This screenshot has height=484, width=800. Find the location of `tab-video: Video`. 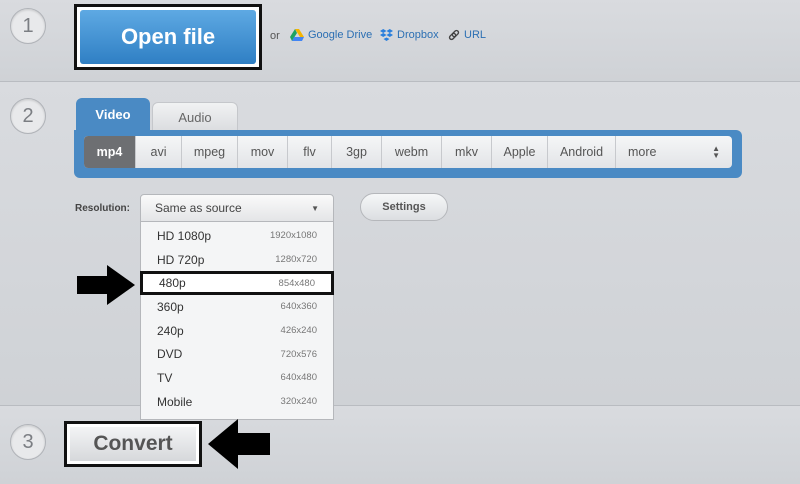

tab-video: Video is located at coordinates (113, 115).